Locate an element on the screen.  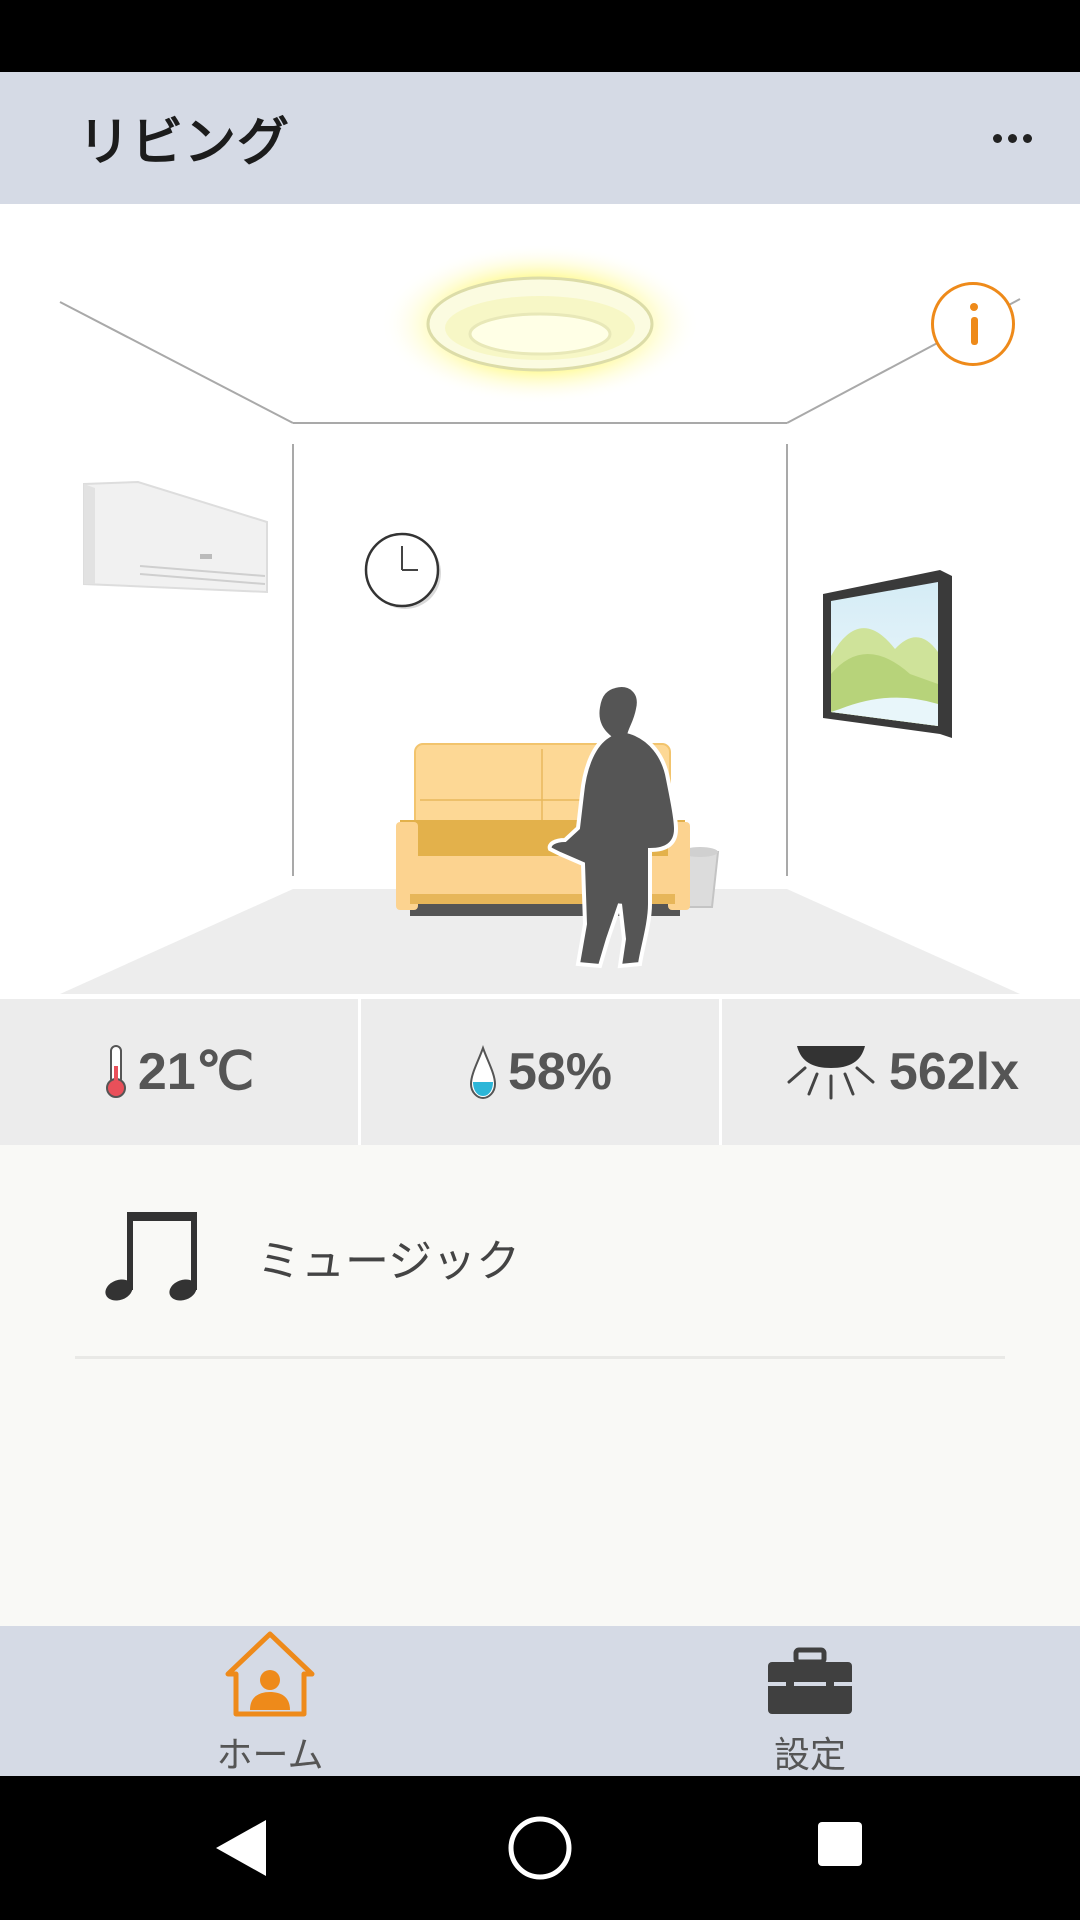
toolbox-icon is located at coordinates (810, 1680).